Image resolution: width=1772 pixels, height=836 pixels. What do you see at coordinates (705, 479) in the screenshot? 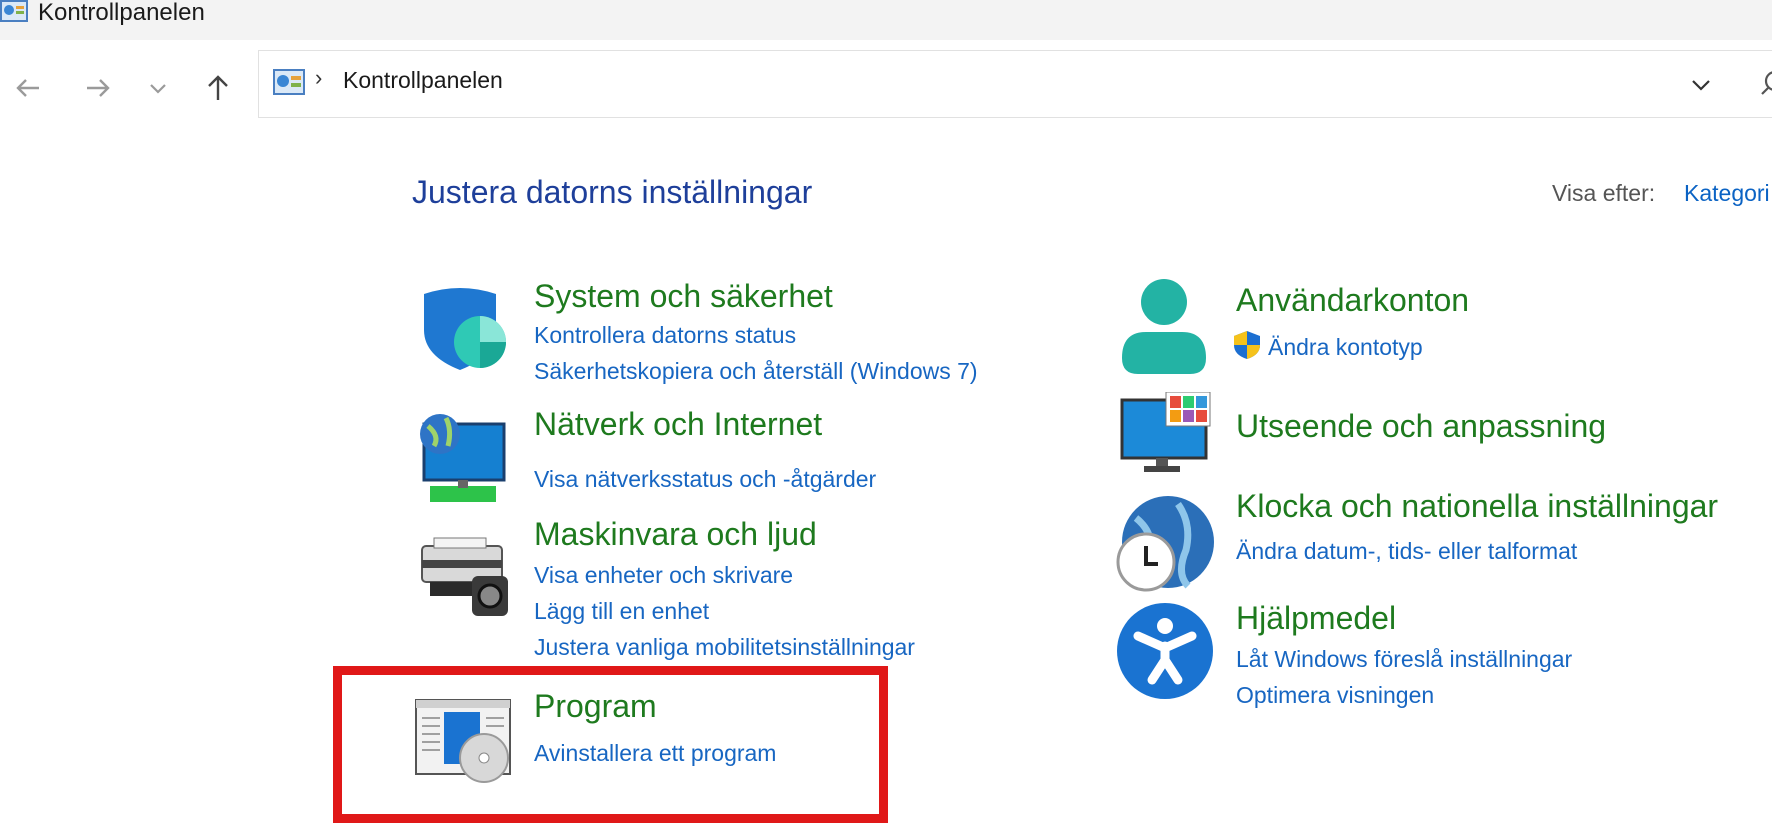
I see `link-network-status: Visa nätverksstatus och -åtgärder` at bounding box center [705, 479].